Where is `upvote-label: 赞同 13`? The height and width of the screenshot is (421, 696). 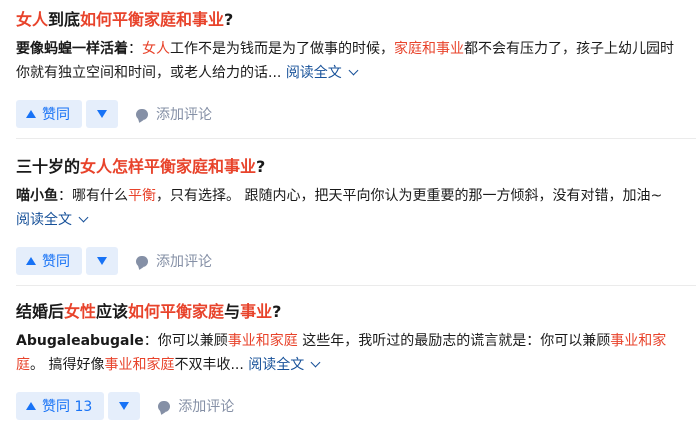 upvote-label: 赞同 13 is located at coordinates (67, 407).